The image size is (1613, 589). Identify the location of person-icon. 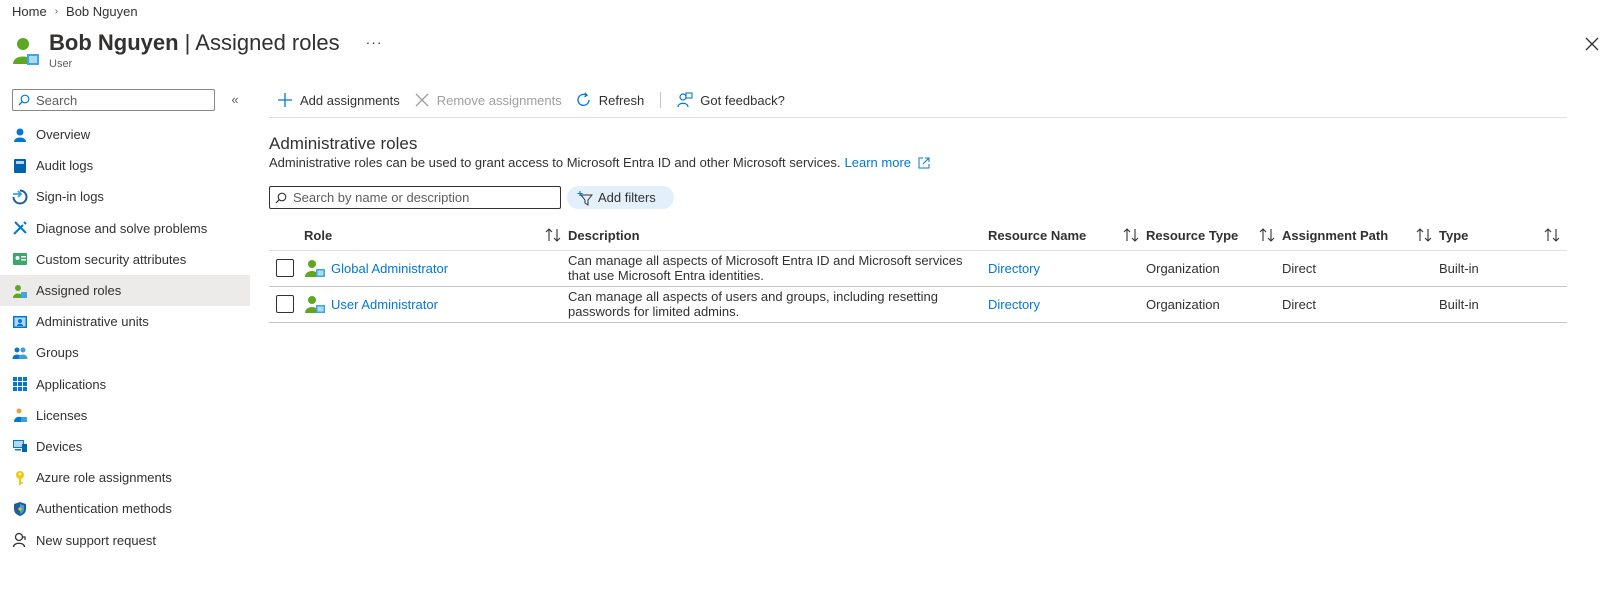
(20, 135).